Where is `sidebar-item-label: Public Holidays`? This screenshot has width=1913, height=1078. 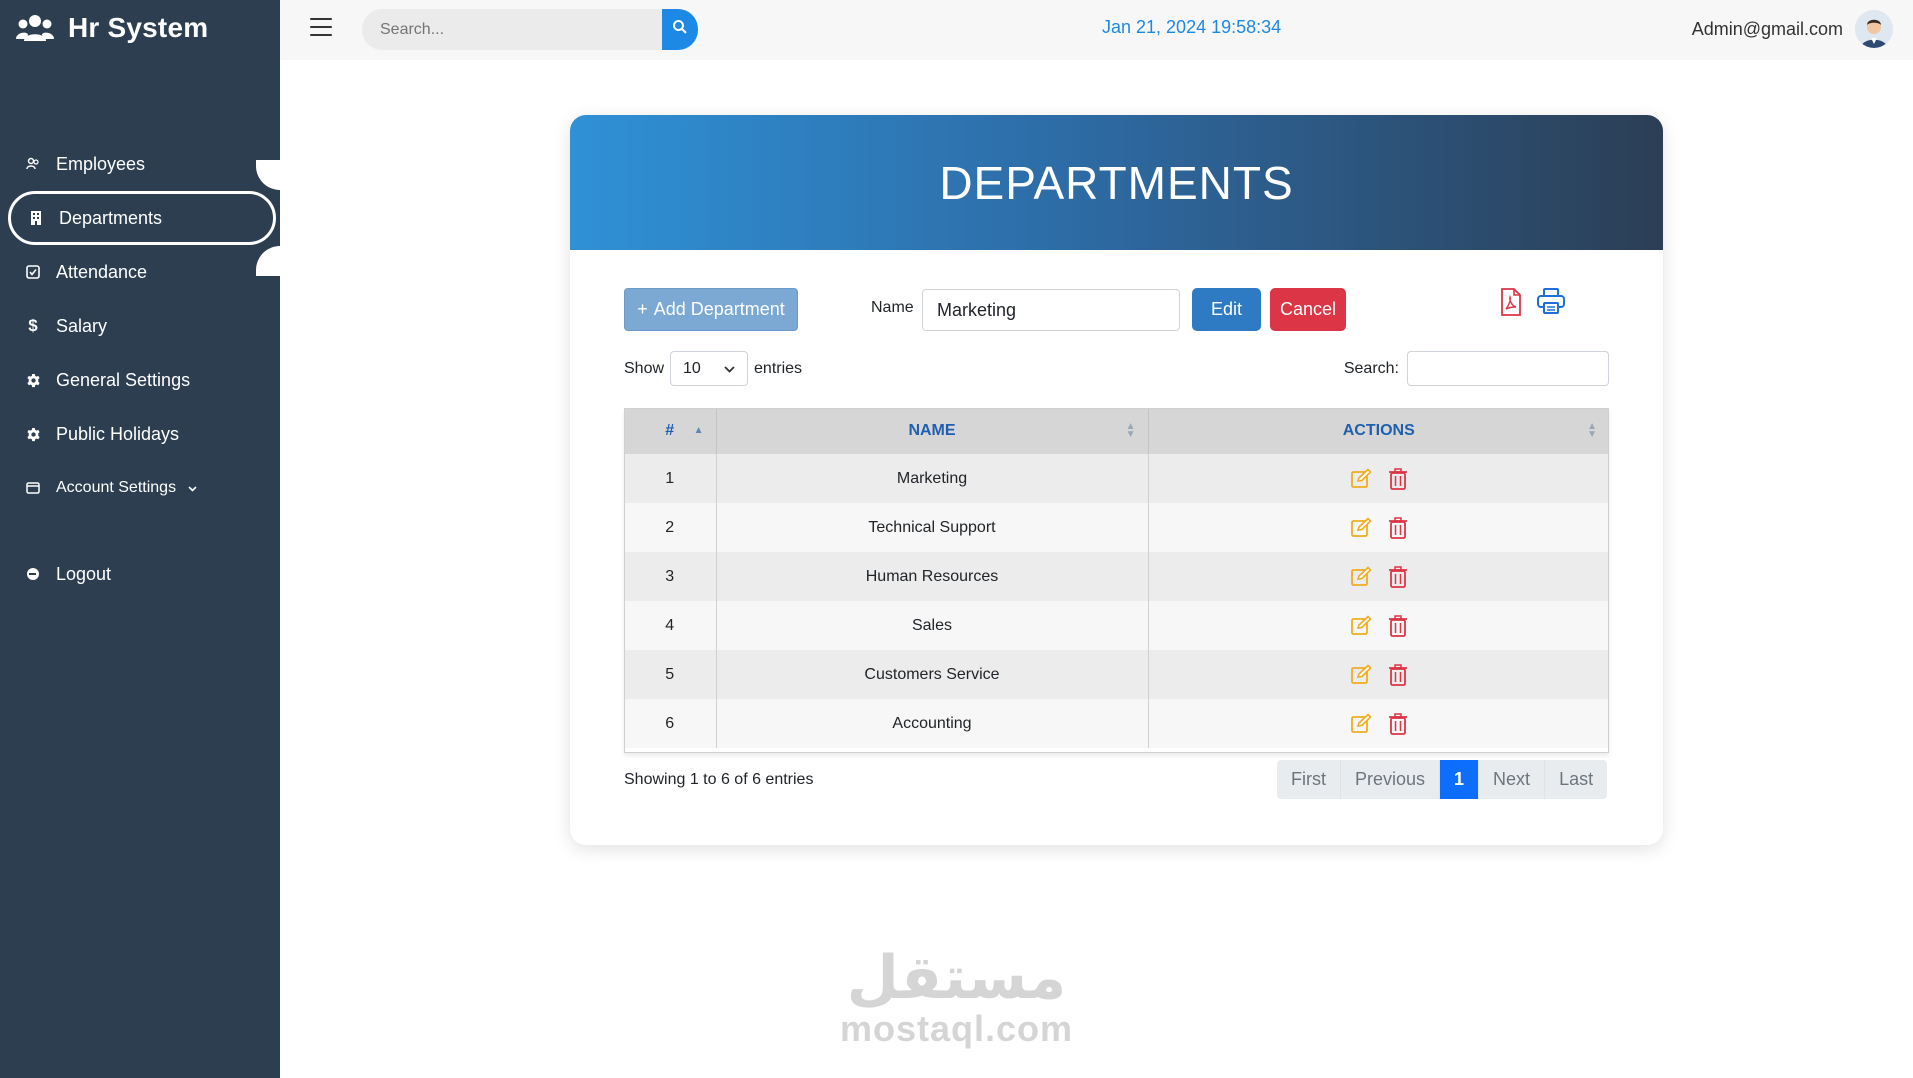
sidebar-item-label: Public Holidays is located at coordinates (118, 433).